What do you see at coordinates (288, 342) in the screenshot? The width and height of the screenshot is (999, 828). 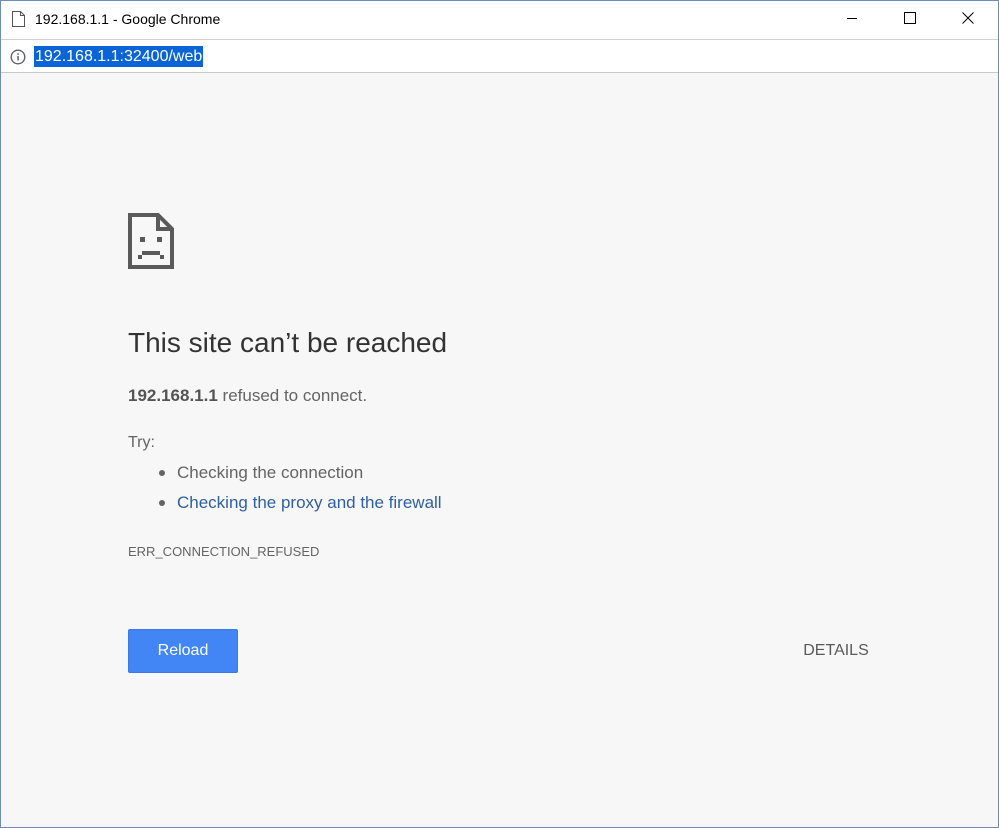 I see `error-heading: This site can’t be reached` at bounding box center [288, 342].